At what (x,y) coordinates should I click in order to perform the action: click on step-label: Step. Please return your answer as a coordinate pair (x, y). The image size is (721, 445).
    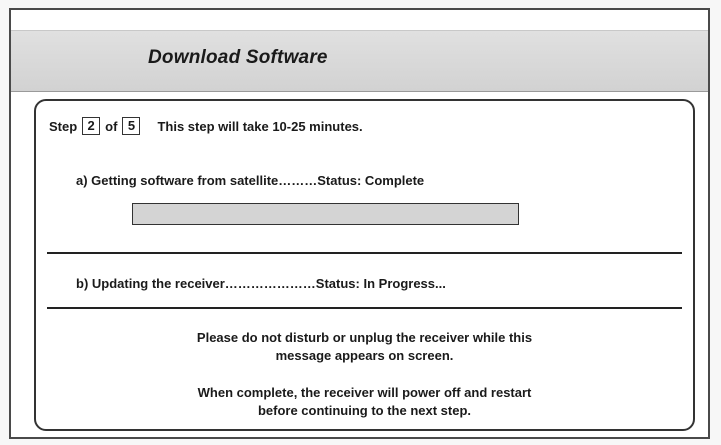
    Looking at the image, I should click on (63, 126).